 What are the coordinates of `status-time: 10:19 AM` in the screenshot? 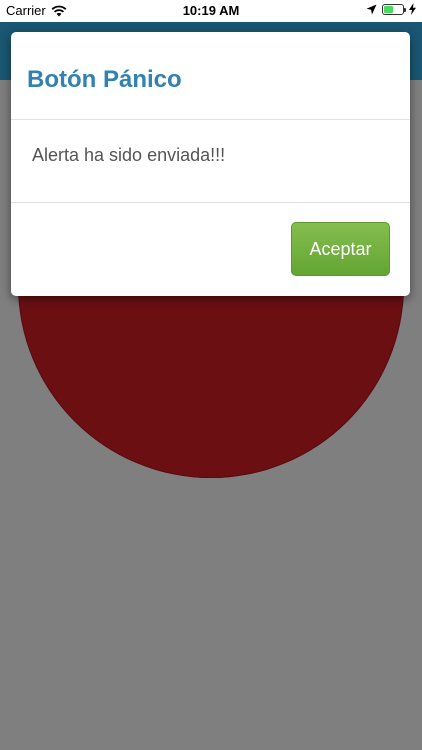 It's located at (211, 10).